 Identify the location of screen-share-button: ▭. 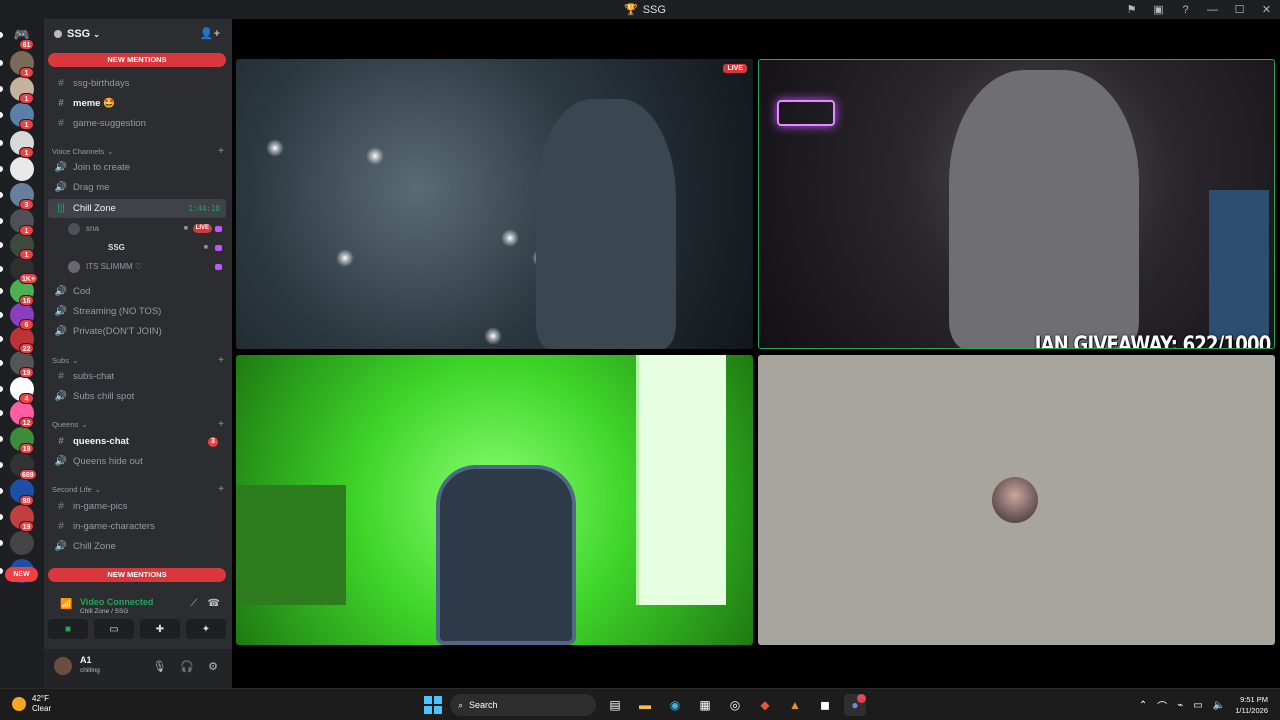
(114, 629).